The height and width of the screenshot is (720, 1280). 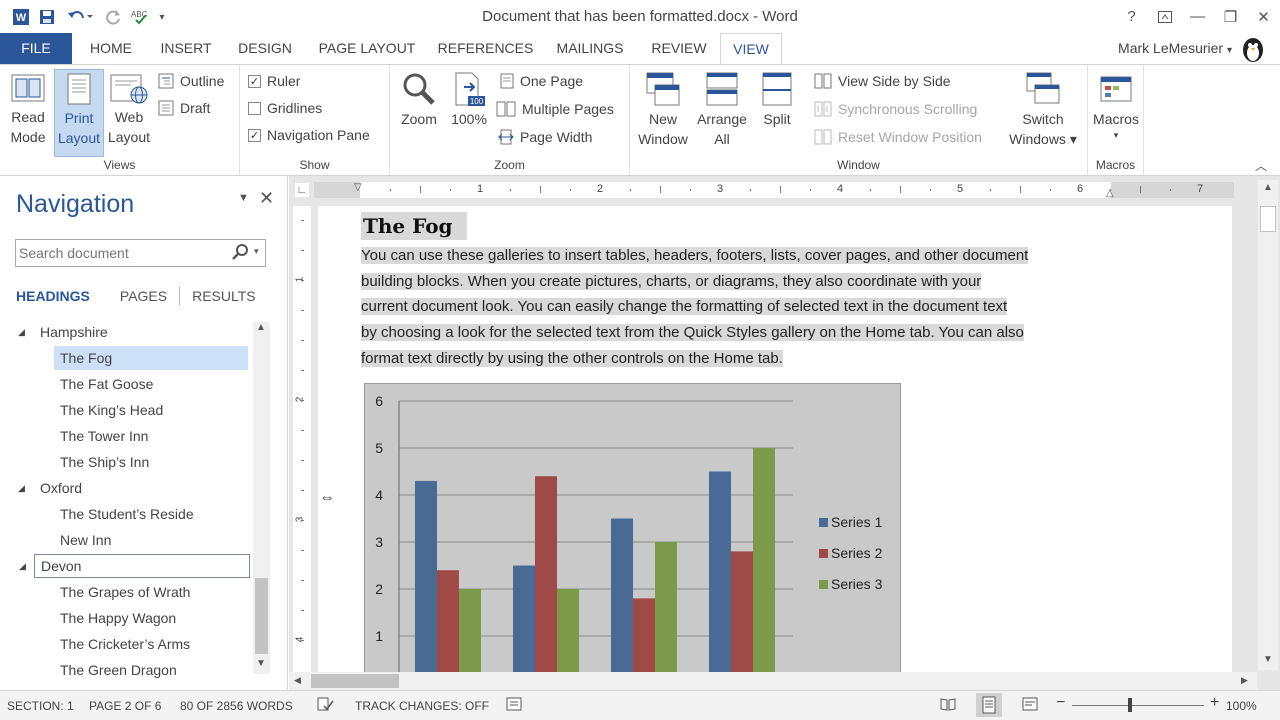 I want to click on tab-page-layout: PAGE LAYOUT, so click(x=367, y=49).